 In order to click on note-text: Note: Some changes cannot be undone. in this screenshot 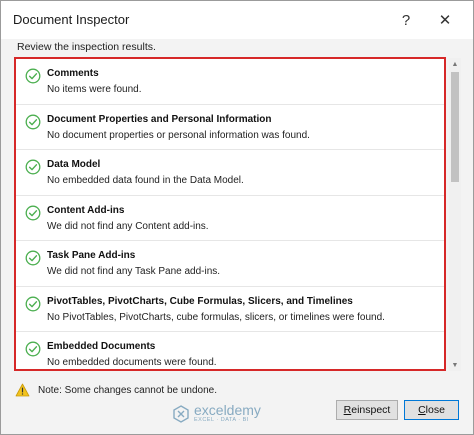, I will do `click(128, 390)`.